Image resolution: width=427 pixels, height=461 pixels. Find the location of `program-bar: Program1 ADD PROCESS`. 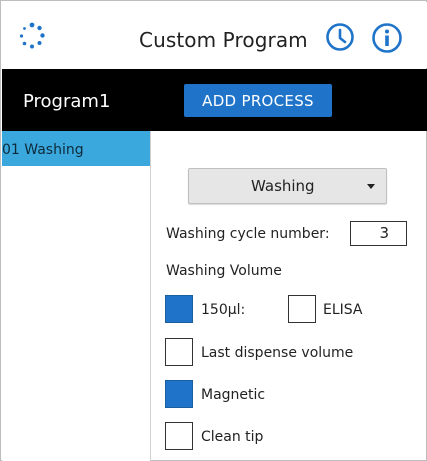

program-bar: Program1 ADD PROCESS is located at coordinates (214, 100).